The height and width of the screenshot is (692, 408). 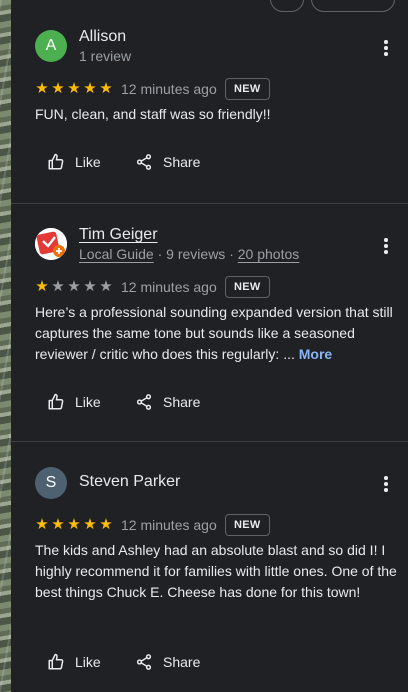 I want to click on avatar-initial: S, so click(x=51, y=482).